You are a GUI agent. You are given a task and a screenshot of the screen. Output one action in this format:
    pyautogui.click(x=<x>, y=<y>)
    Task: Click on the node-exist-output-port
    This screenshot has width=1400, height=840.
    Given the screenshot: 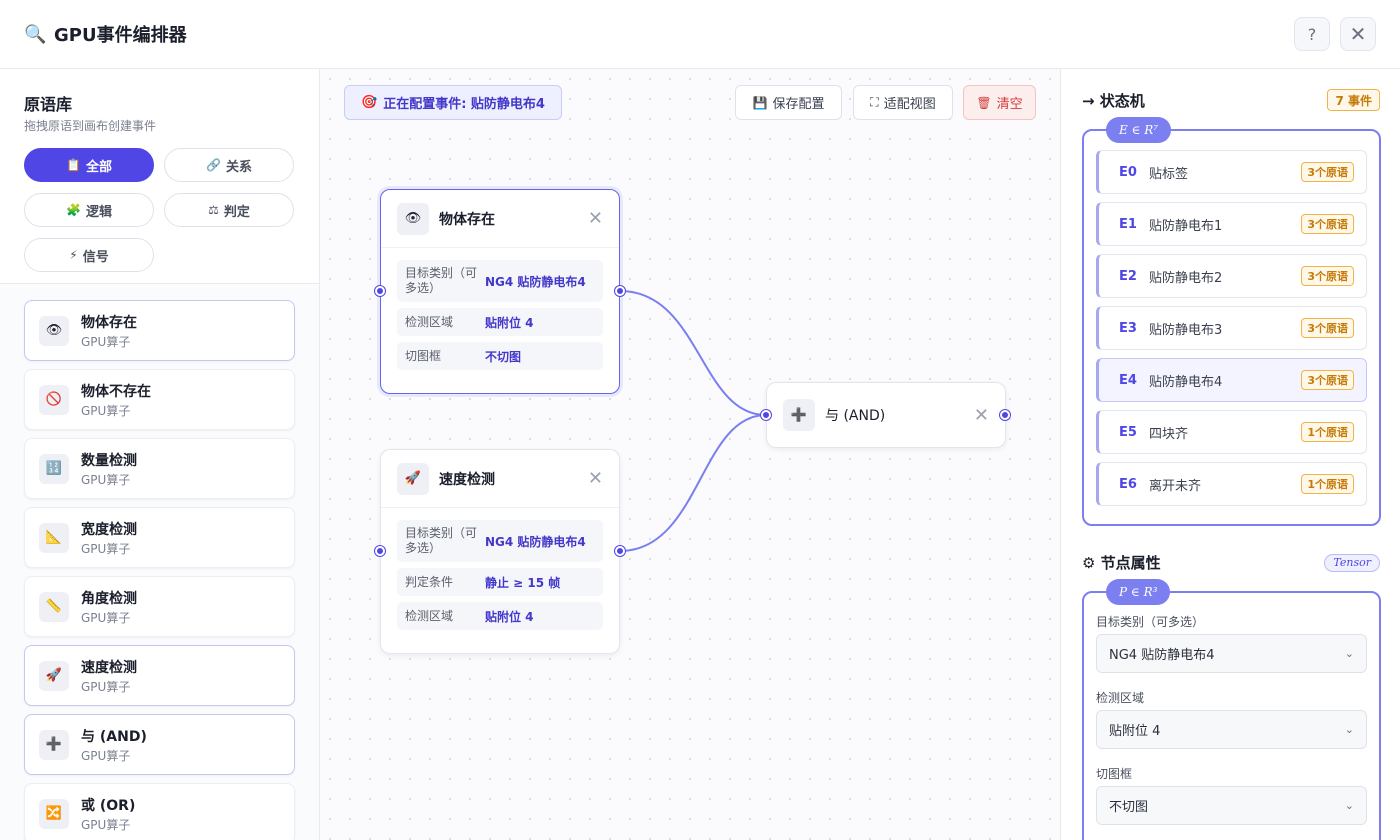 What is the action you would take?
    pyautogui.click(x=620, y=291)
    